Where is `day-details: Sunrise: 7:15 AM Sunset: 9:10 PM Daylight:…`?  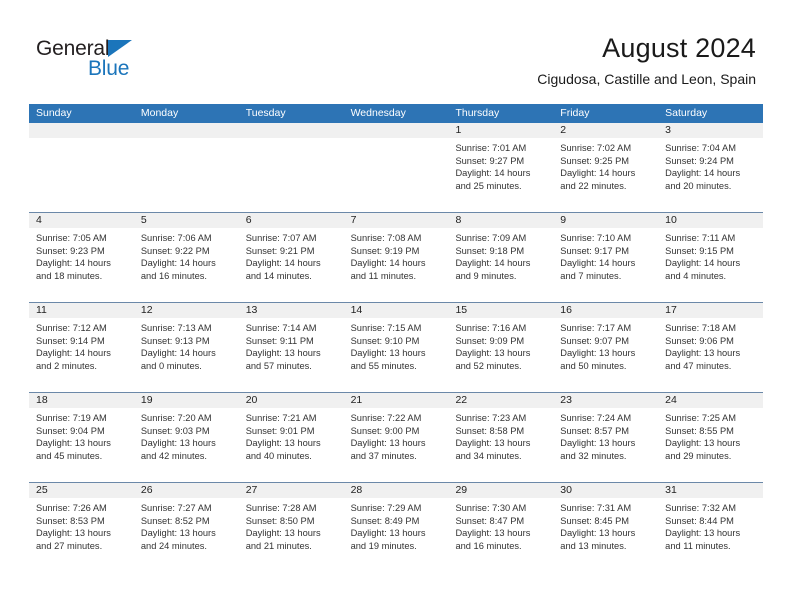
day-details: Sunrise: 7:15 AM Sunset: 9:10 PM Daylight:… is located at coordinates (396, 345).